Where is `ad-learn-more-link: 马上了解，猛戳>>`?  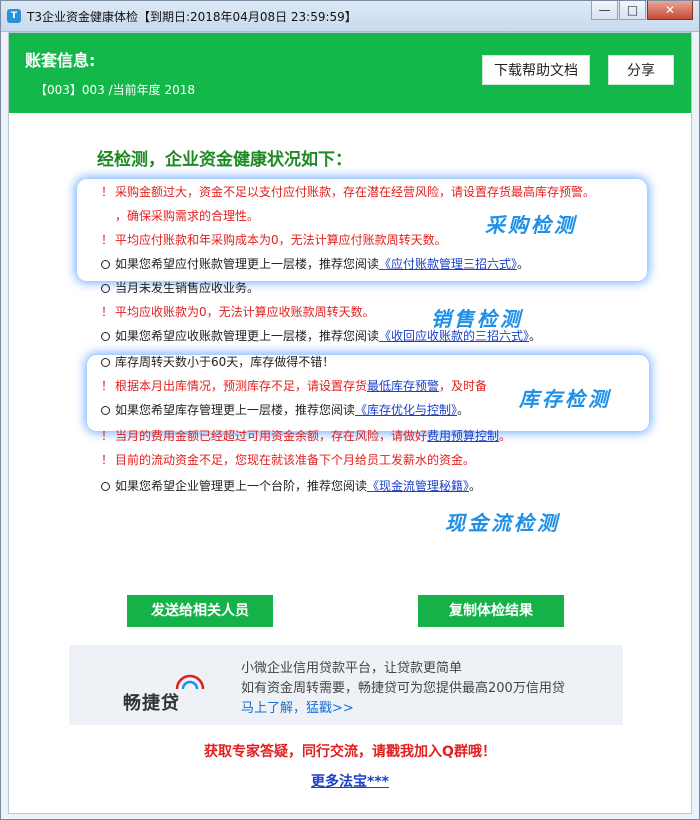 ad-learn-more-link: 马上了解，猛戳>> is located at coordinates (297, 706).